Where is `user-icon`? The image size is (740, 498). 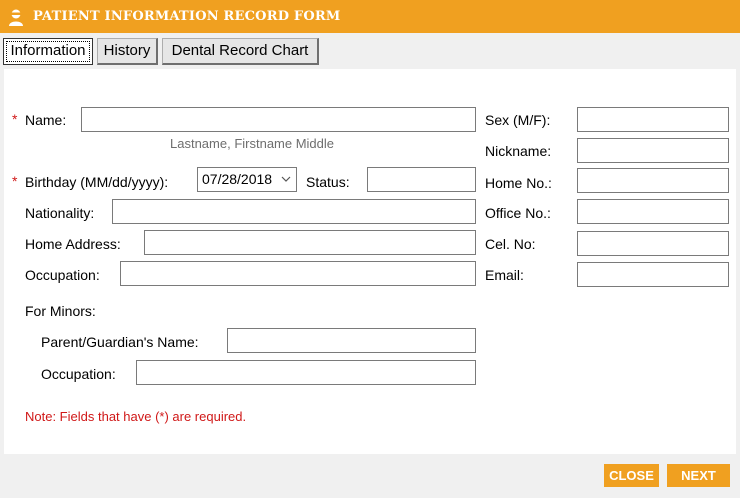 user-icon is located at coordinates (16, 17).